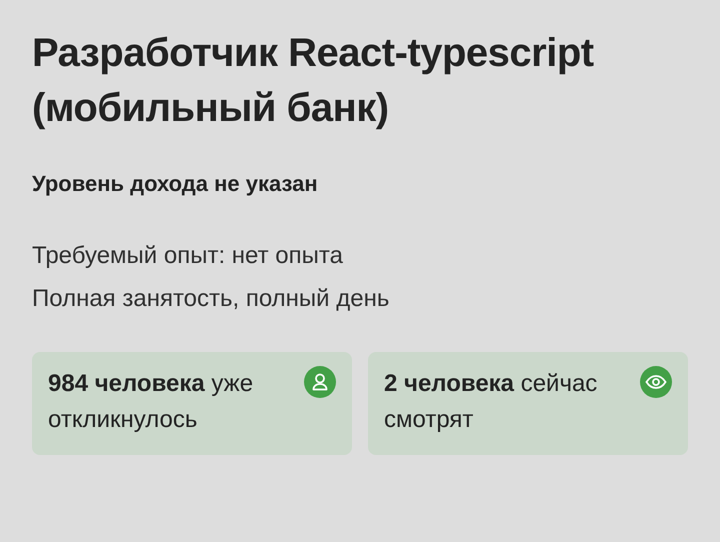 The image size is (720, 542). Describe the element at coordinates (175, 184) in the screenshot. I see `salary-text: Уровень дохода не указан` at that location.